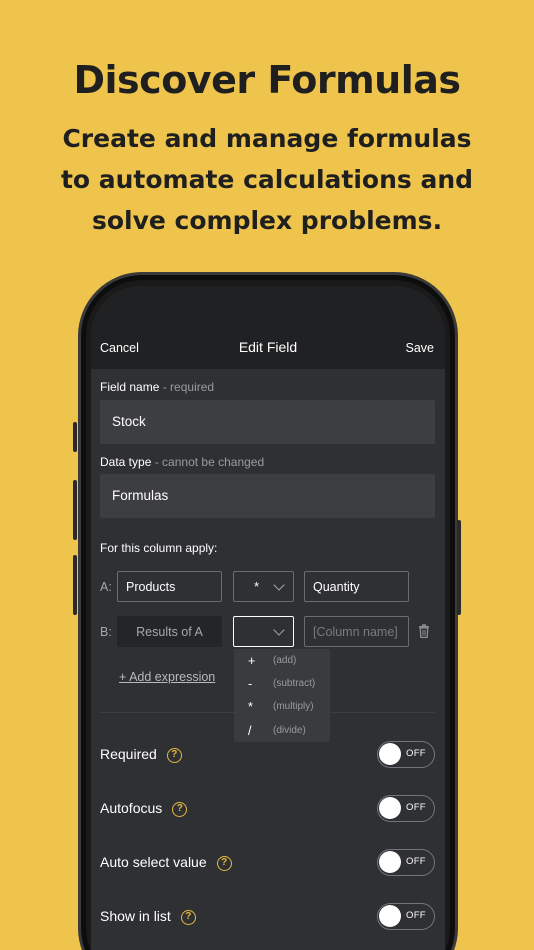 This screenshot has width=534, height=950. Describe the element at coordinates (356, 631) in the screenshot. I see `row-b-right-column-select: [Column name]` at that location.